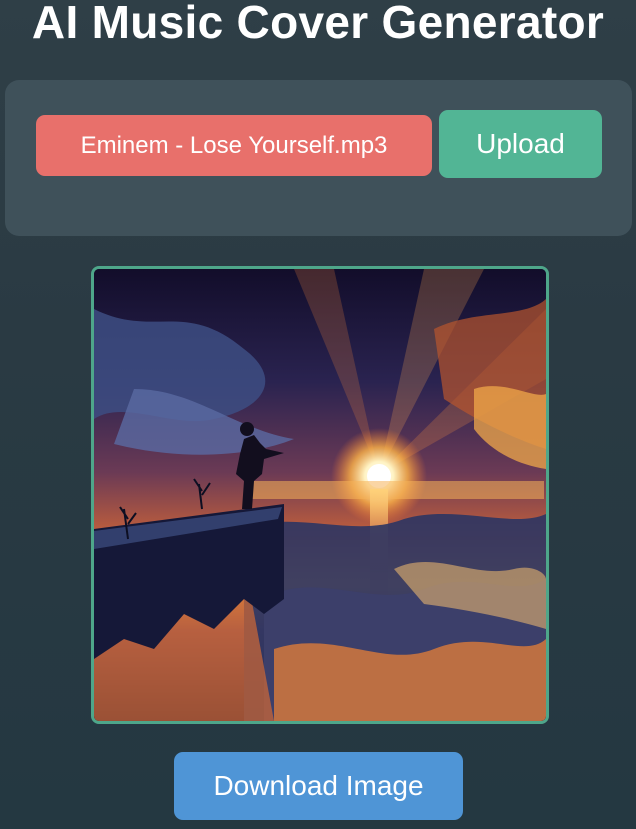 This screenshot has height=829, width=636. I want to click on download-image-button: Download Image, so click(318, 786).